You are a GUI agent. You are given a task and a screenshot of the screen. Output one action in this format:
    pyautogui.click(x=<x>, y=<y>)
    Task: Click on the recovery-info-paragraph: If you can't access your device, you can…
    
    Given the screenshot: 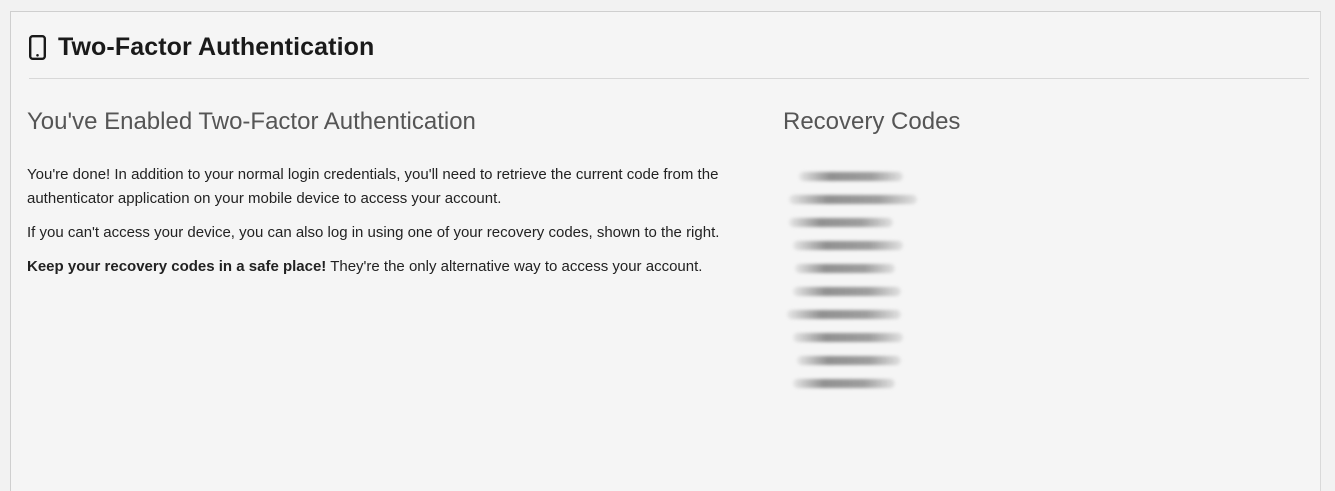 What is the action you would take?
    pyautogui.click(x=373, y=232)
    